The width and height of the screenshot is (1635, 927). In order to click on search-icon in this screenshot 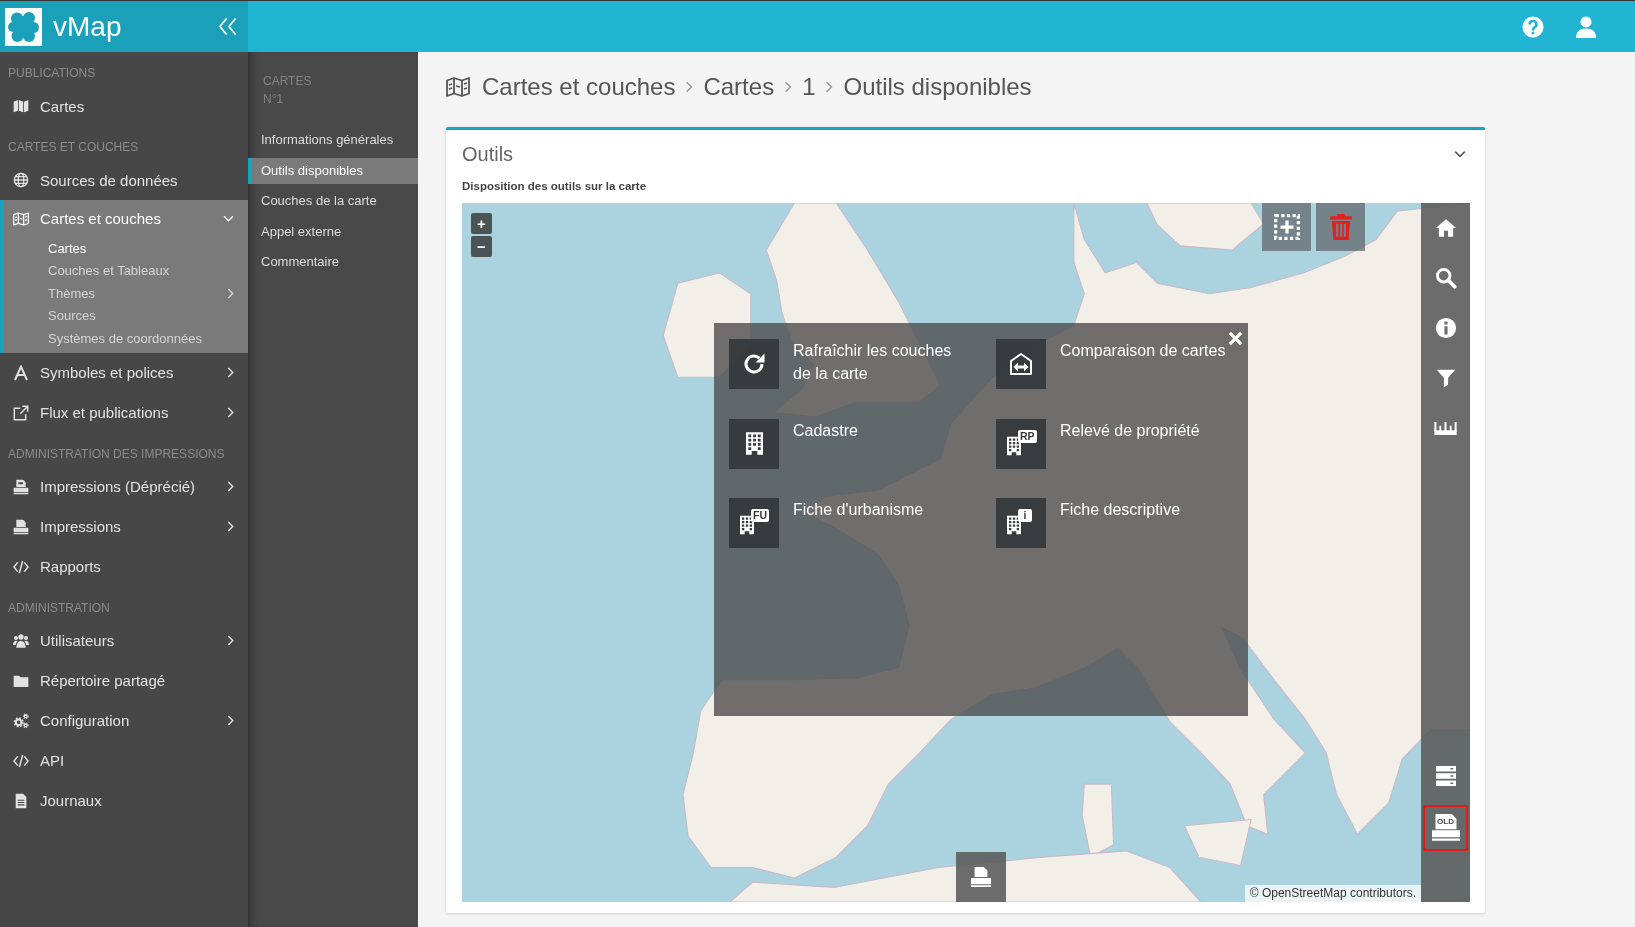, I will do `click(1445, 278)`.